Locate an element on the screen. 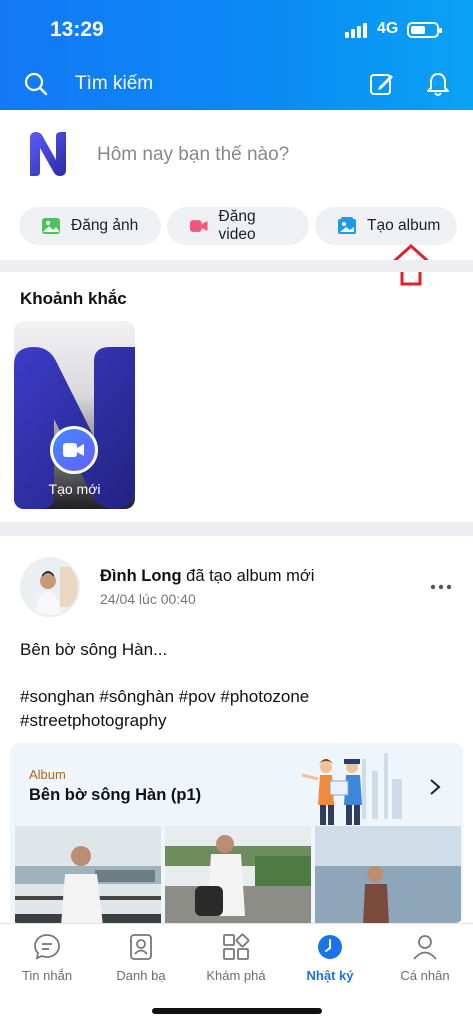 Image resolution: width=473 pixels, height=1024 pixels. nav-profile-label: Cá nhân is located at coordinates (425, 975).